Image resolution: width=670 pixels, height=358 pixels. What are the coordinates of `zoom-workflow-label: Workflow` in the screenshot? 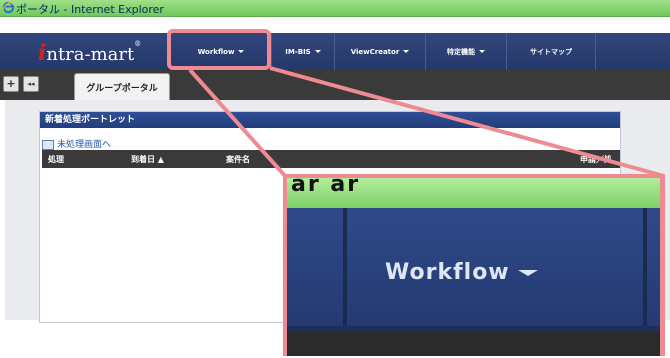 It's located at (447, 272).